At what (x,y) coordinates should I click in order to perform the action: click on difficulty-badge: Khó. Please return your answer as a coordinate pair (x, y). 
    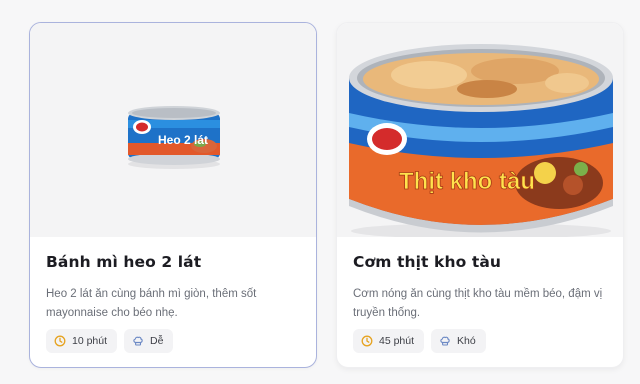
    Looking at the image, I should click on (458, 341).